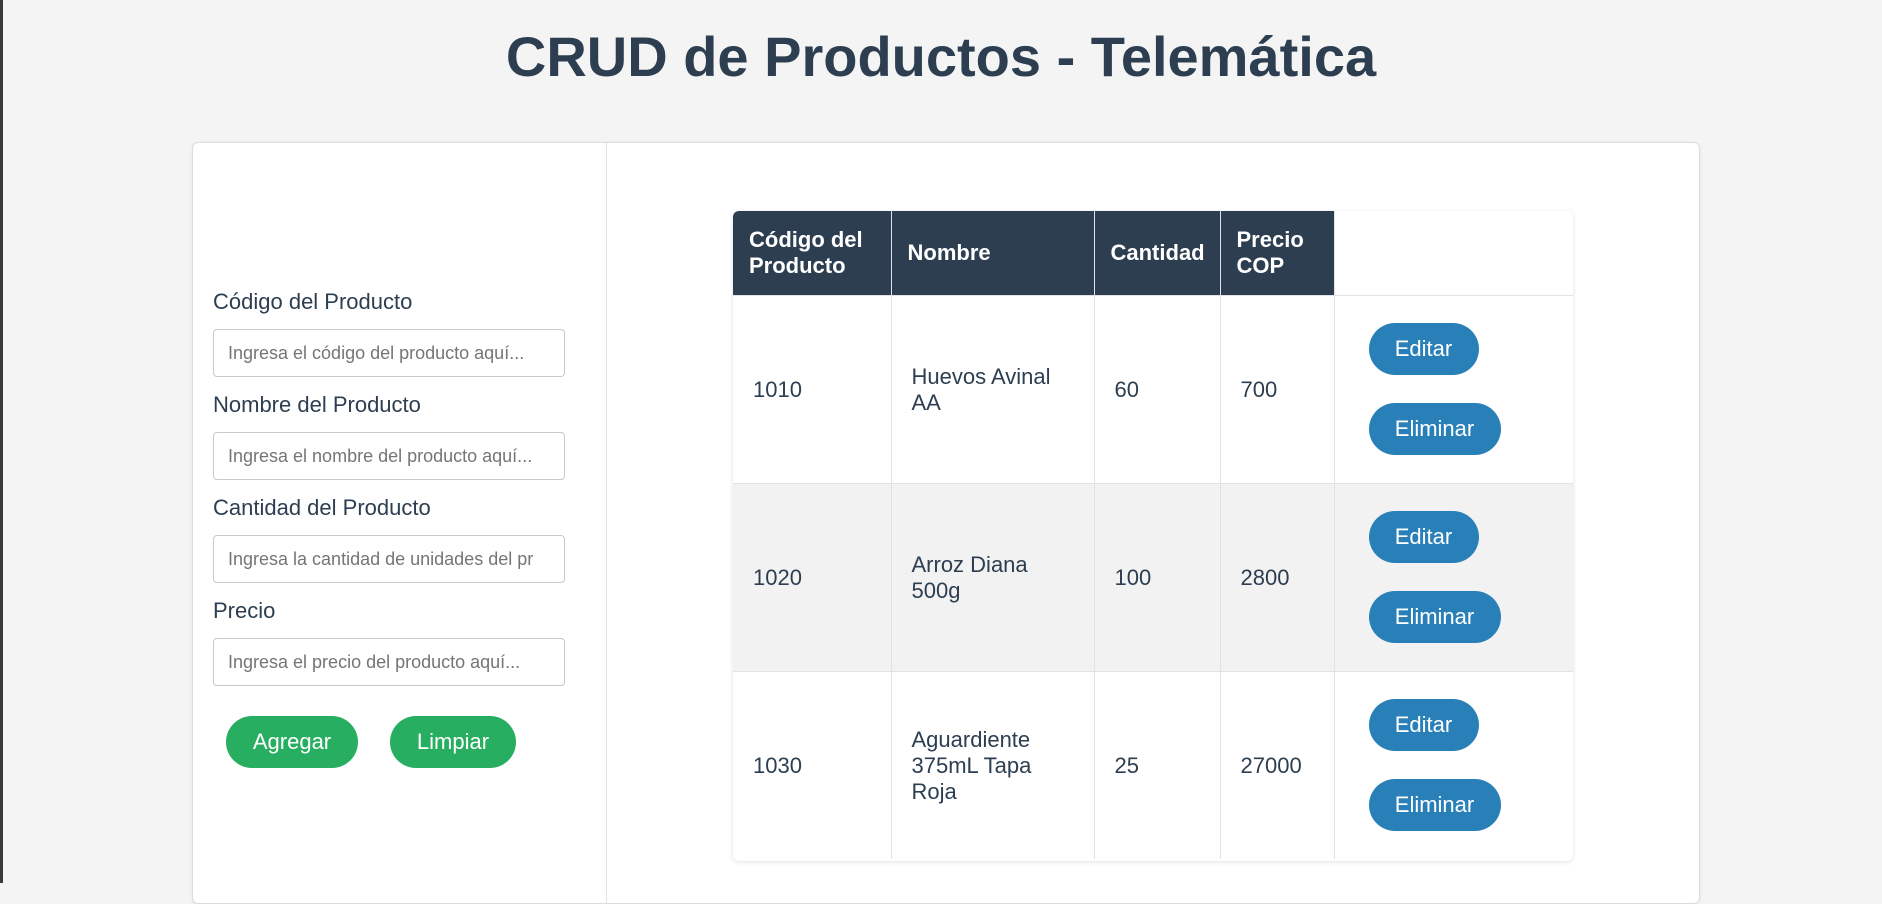 The width and height of the screenshot is (1882, 904). I want to click on cell-nombre: Huevos Avinal AA, so click(993, 389).